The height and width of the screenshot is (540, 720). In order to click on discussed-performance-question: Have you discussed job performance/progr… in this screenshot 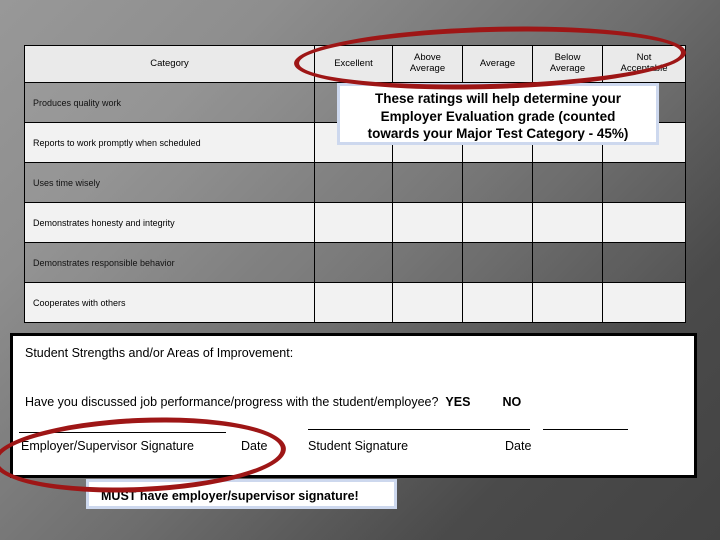, I will do `click(232, 402)`.